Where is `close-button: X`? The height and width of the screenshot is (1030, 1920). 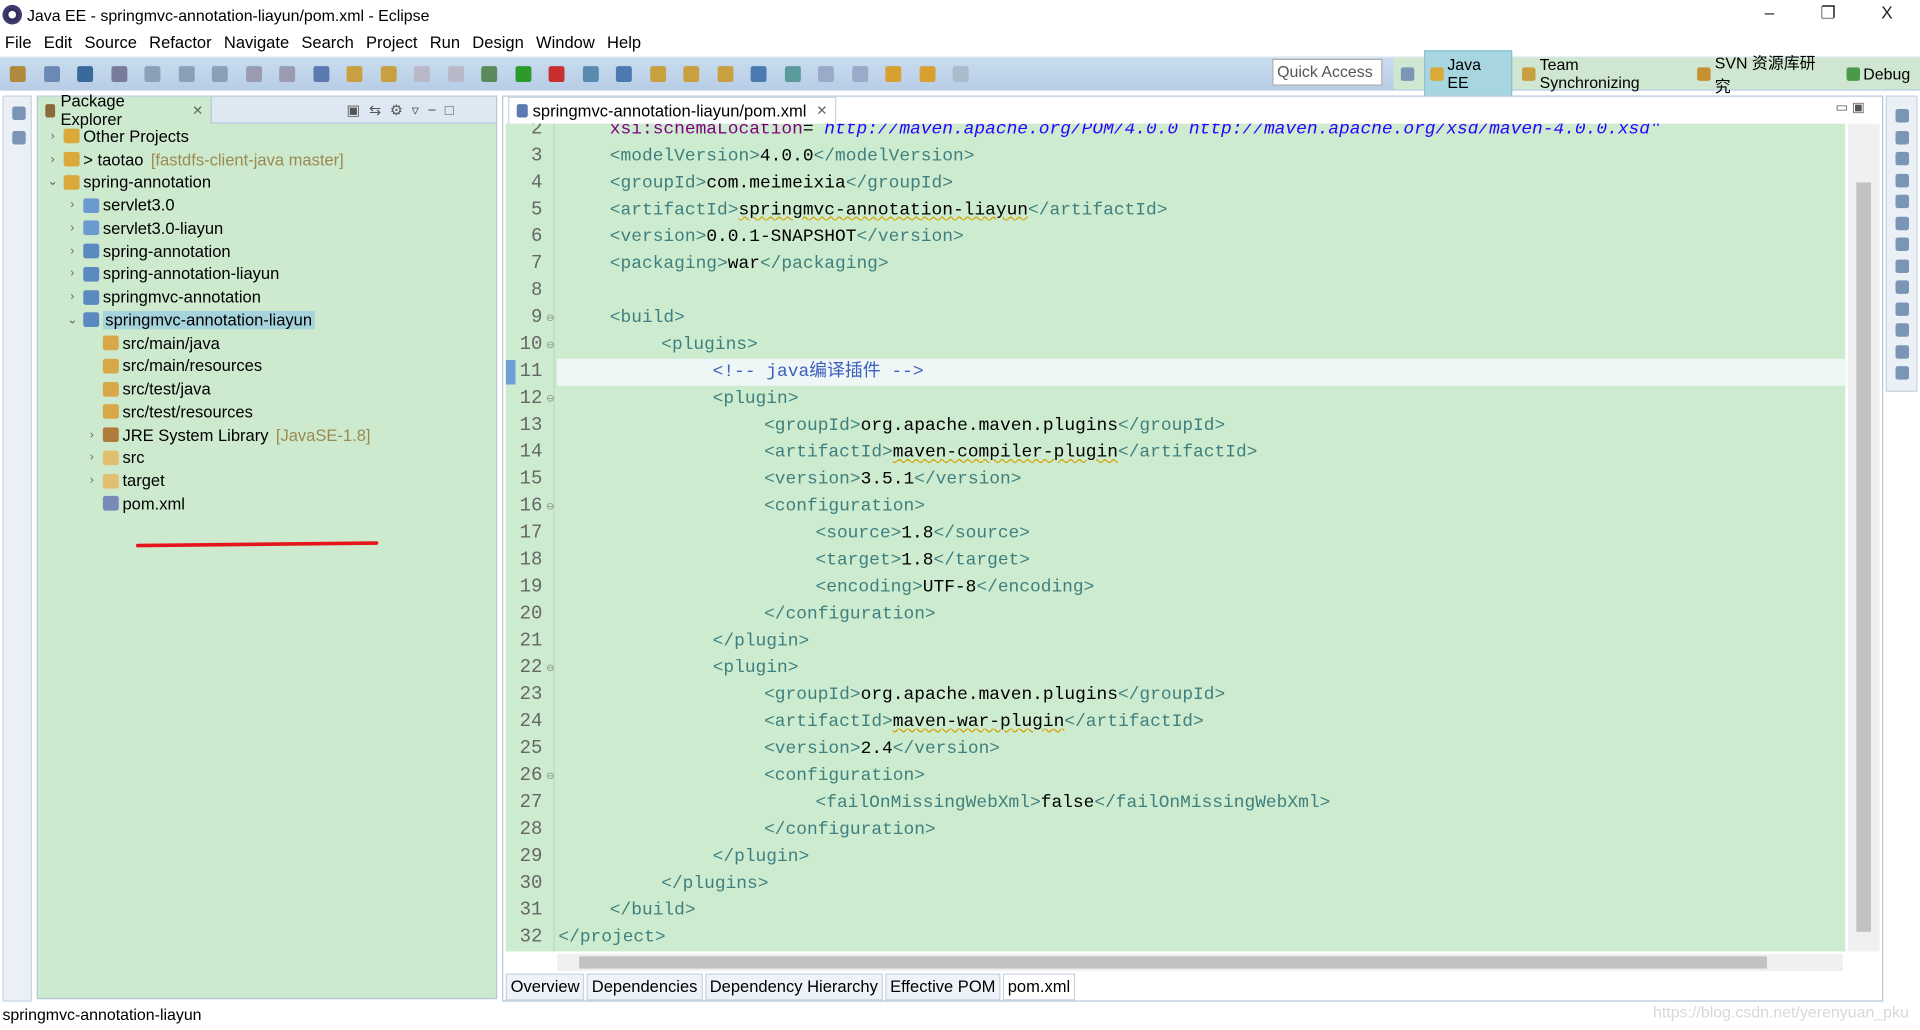
close-button: X is located at coordinates (1887, 14).